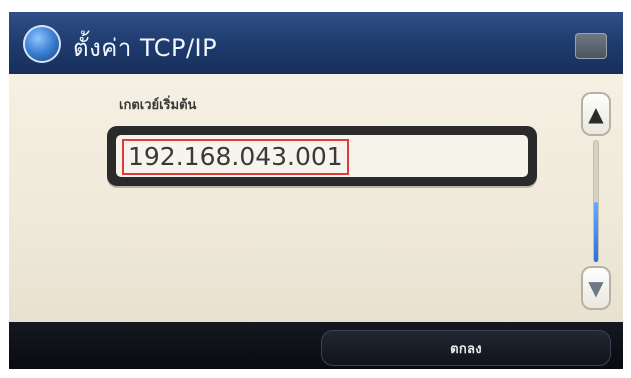 The width and height of the screenshot is (631, 378). What do you see at coordinates (235, 157) in the screenshot?
I see `default-gateway-value: 192.168.043.001` at bounding box center [235, 157].